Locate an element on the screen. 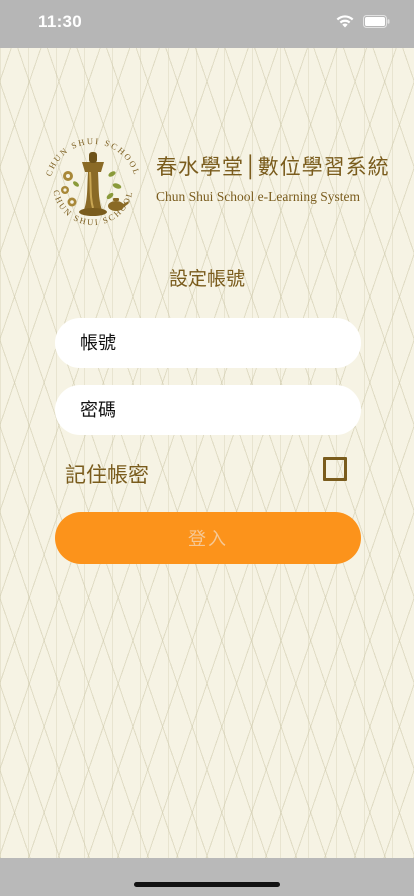  school-logo: CHUN SHUI SCHOOL CHUN SHUI SCHOOL is located at coordinates (93, 187).